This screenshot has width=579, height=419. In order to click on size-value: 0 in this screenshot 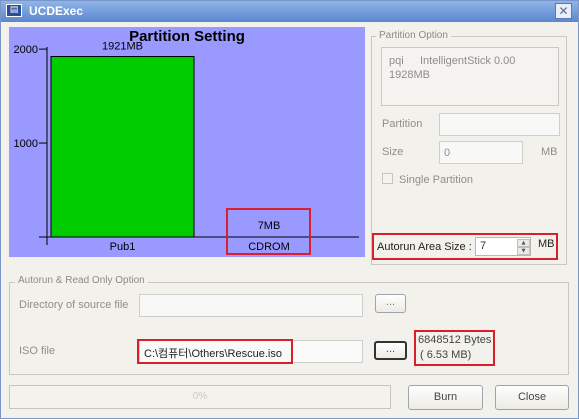, I will do `click(447, 153)`.